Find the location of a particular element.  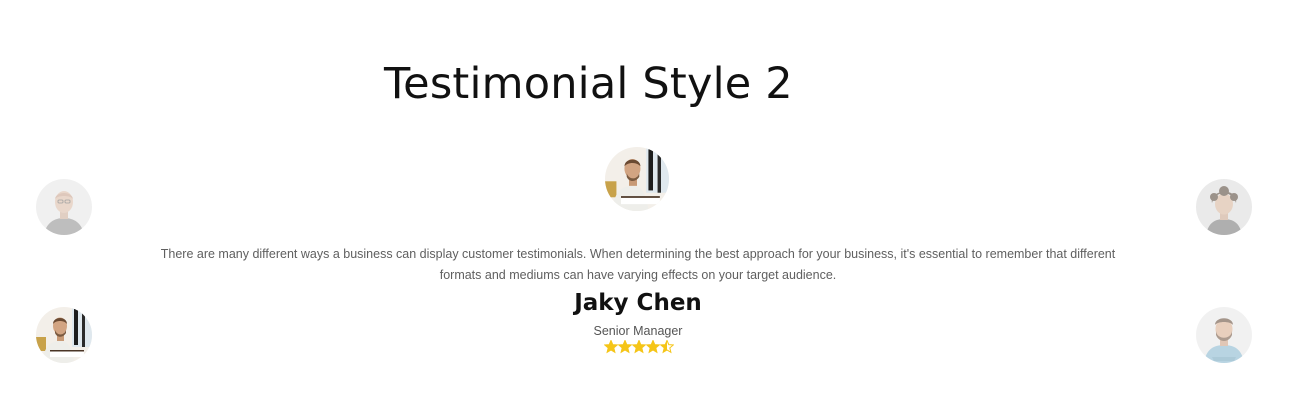

testimonial-avatar is located at coordinates (637, 179).